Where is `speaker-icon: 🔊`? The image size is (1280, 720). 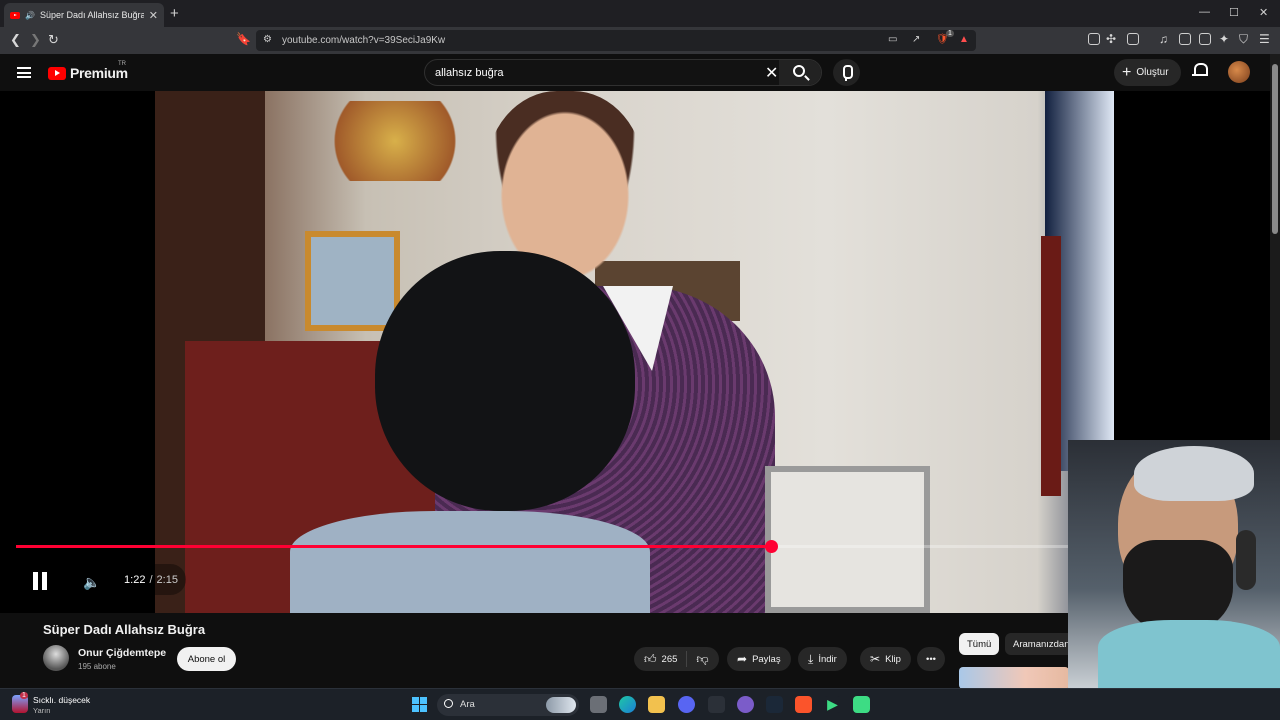 speaker-icon: 🔊 is located at coordinates (30, 15).